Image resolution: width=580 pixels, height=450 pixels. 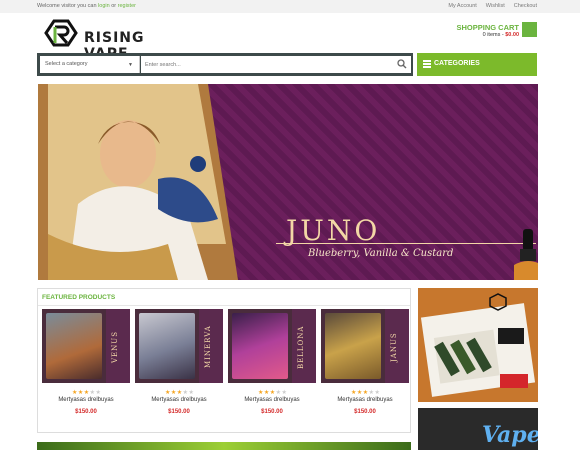 I want to click on chevron-down-icon: ▼, so click(x=130, y=65).